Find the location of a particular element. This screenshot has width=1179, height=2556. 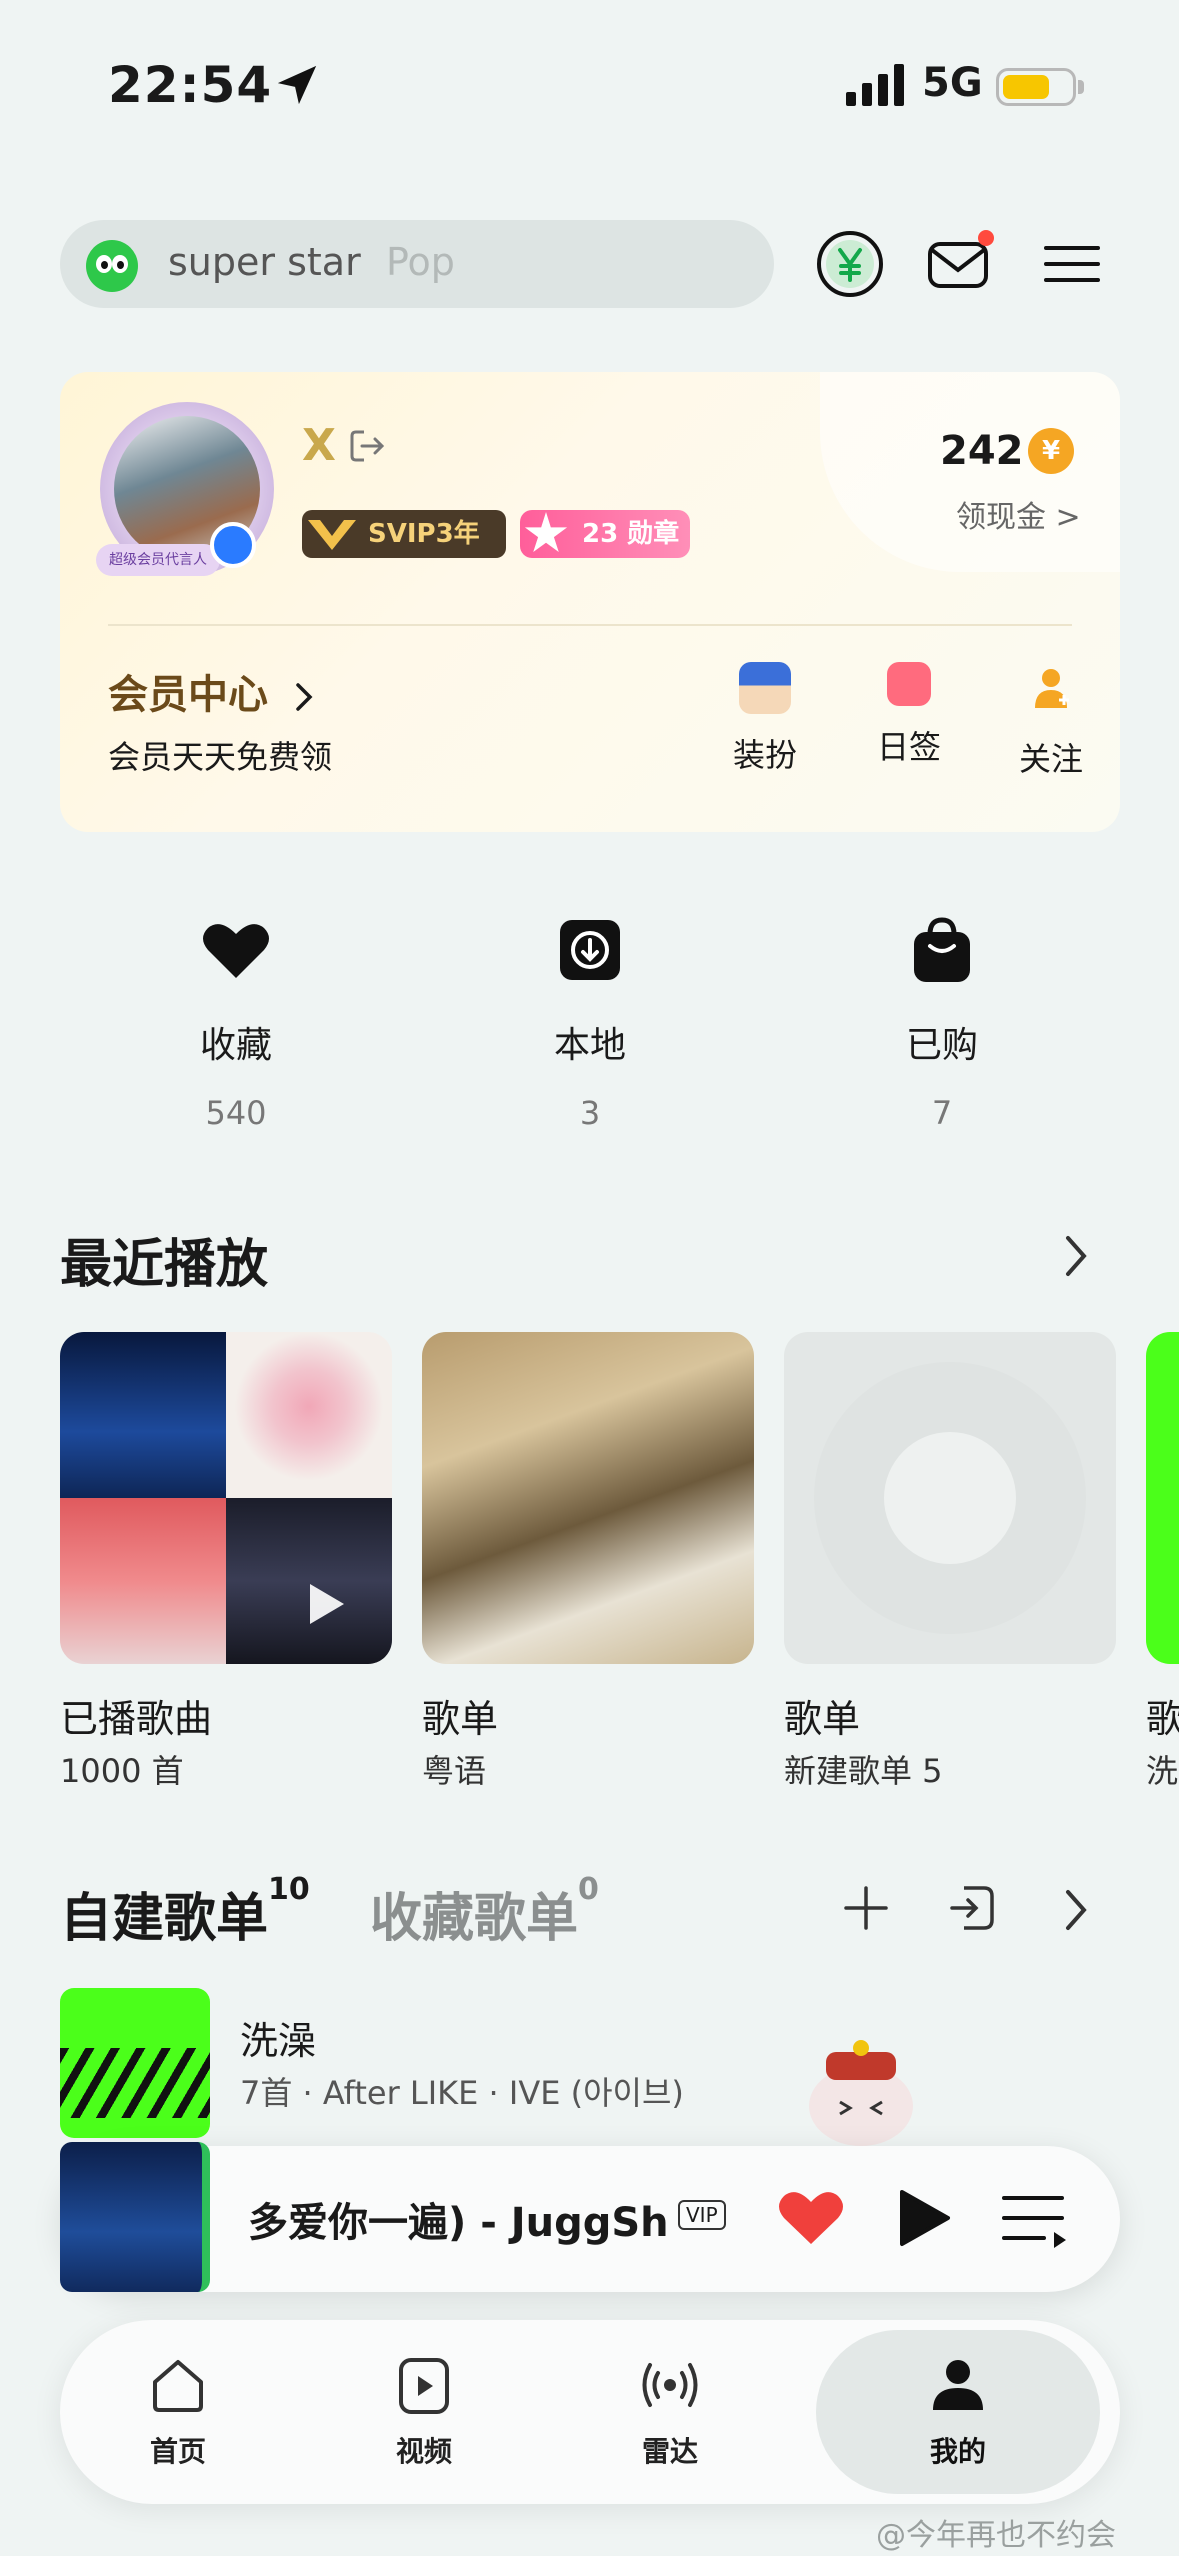

shopping-bag-icon is located at coordinates (942, 949).